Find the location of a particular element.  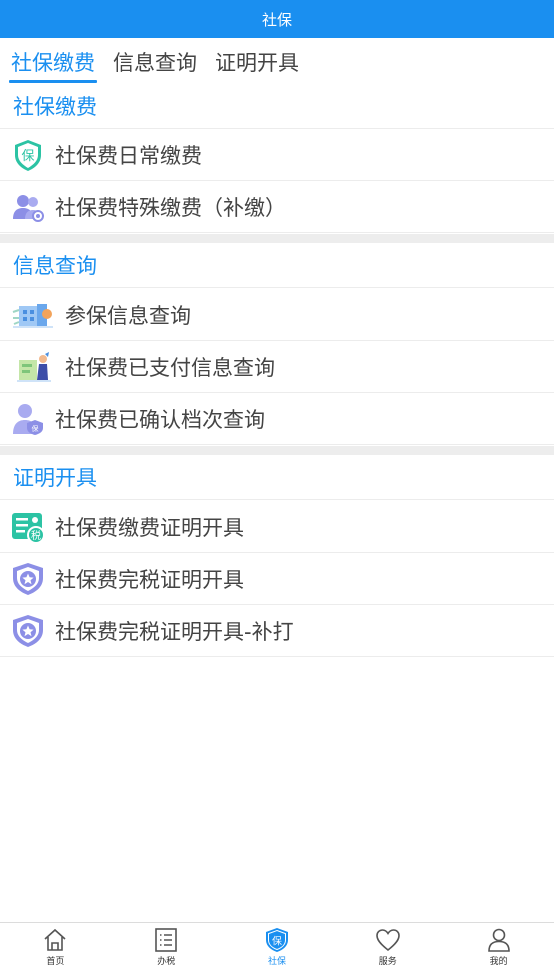

list-item-insured-info: 参保信息查询 is located at coordinates (277, 315).